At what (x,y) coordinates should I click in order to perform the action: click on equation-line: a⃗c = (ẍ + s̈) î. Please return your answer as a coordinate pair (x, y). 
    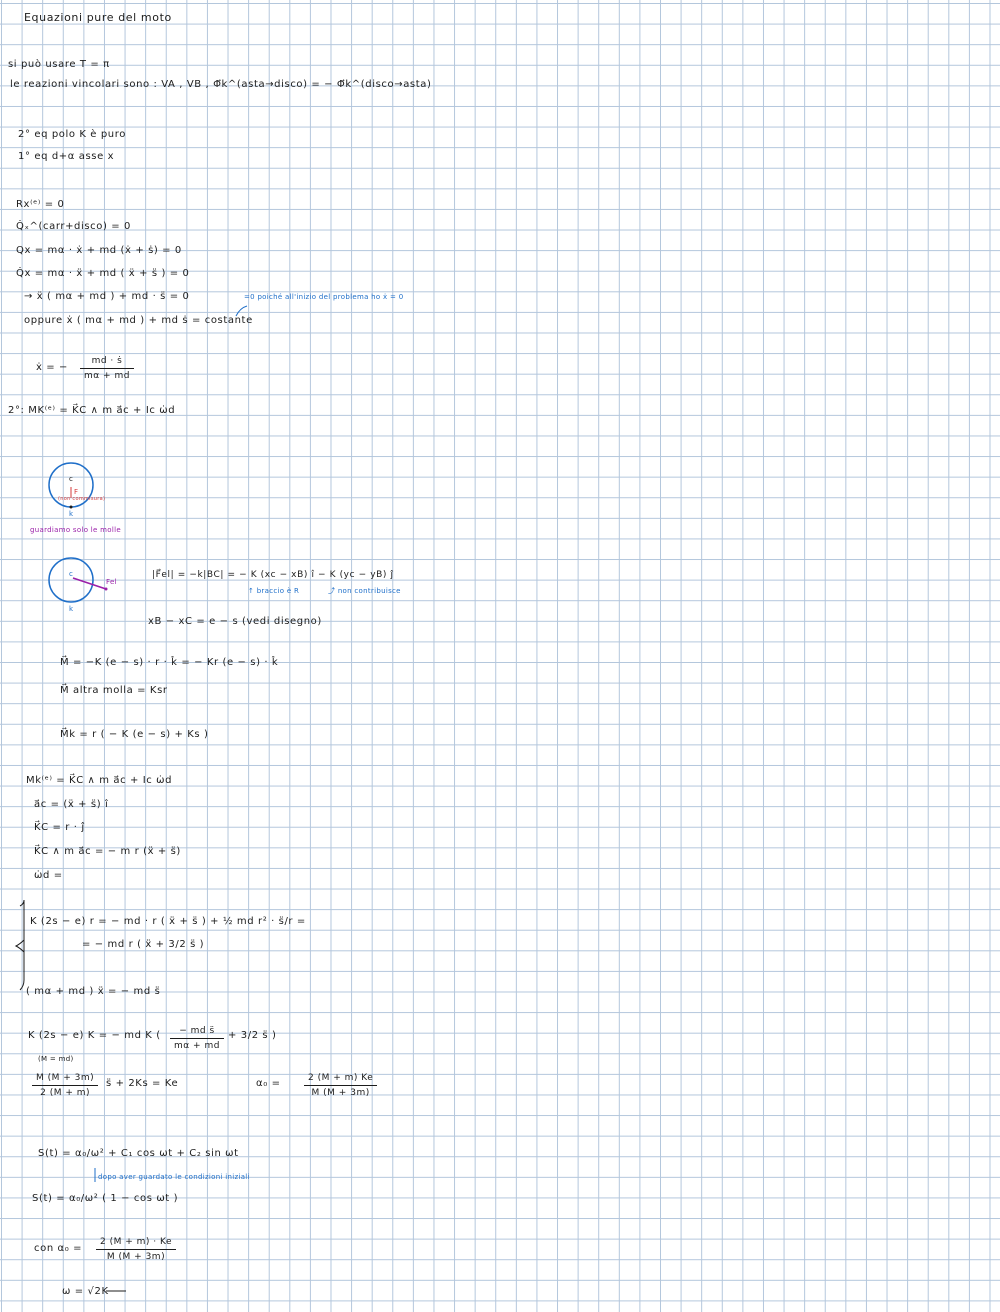
    Looking at the image, I should click on (71, 804).